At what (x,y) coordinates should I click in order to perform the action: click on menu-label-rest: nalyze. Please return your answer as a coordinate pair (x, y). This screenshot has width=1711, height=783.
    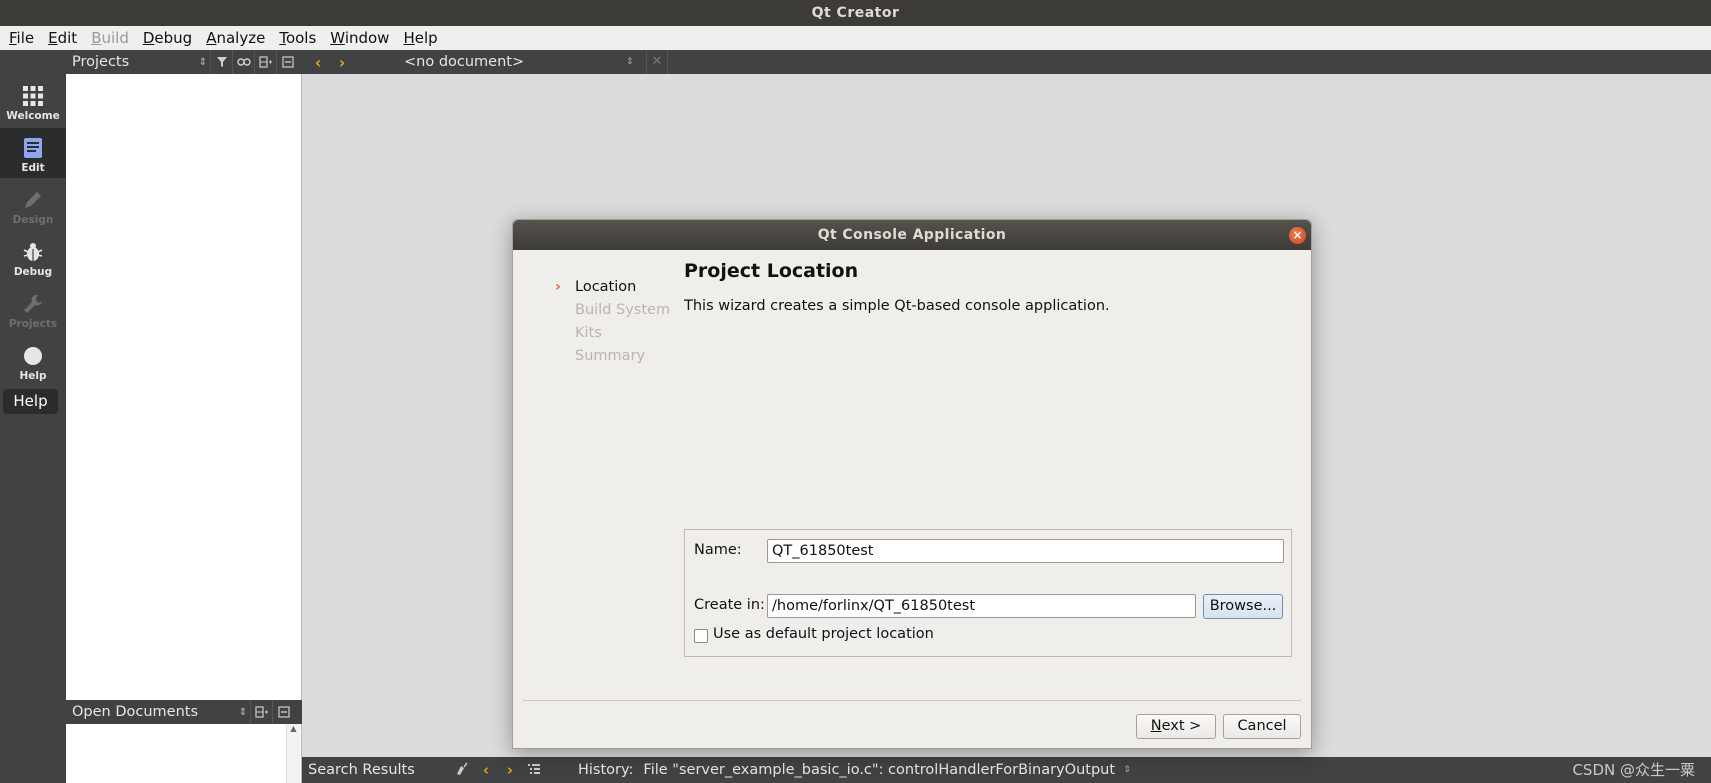
    Looking at the image, I should click on (241, 38).